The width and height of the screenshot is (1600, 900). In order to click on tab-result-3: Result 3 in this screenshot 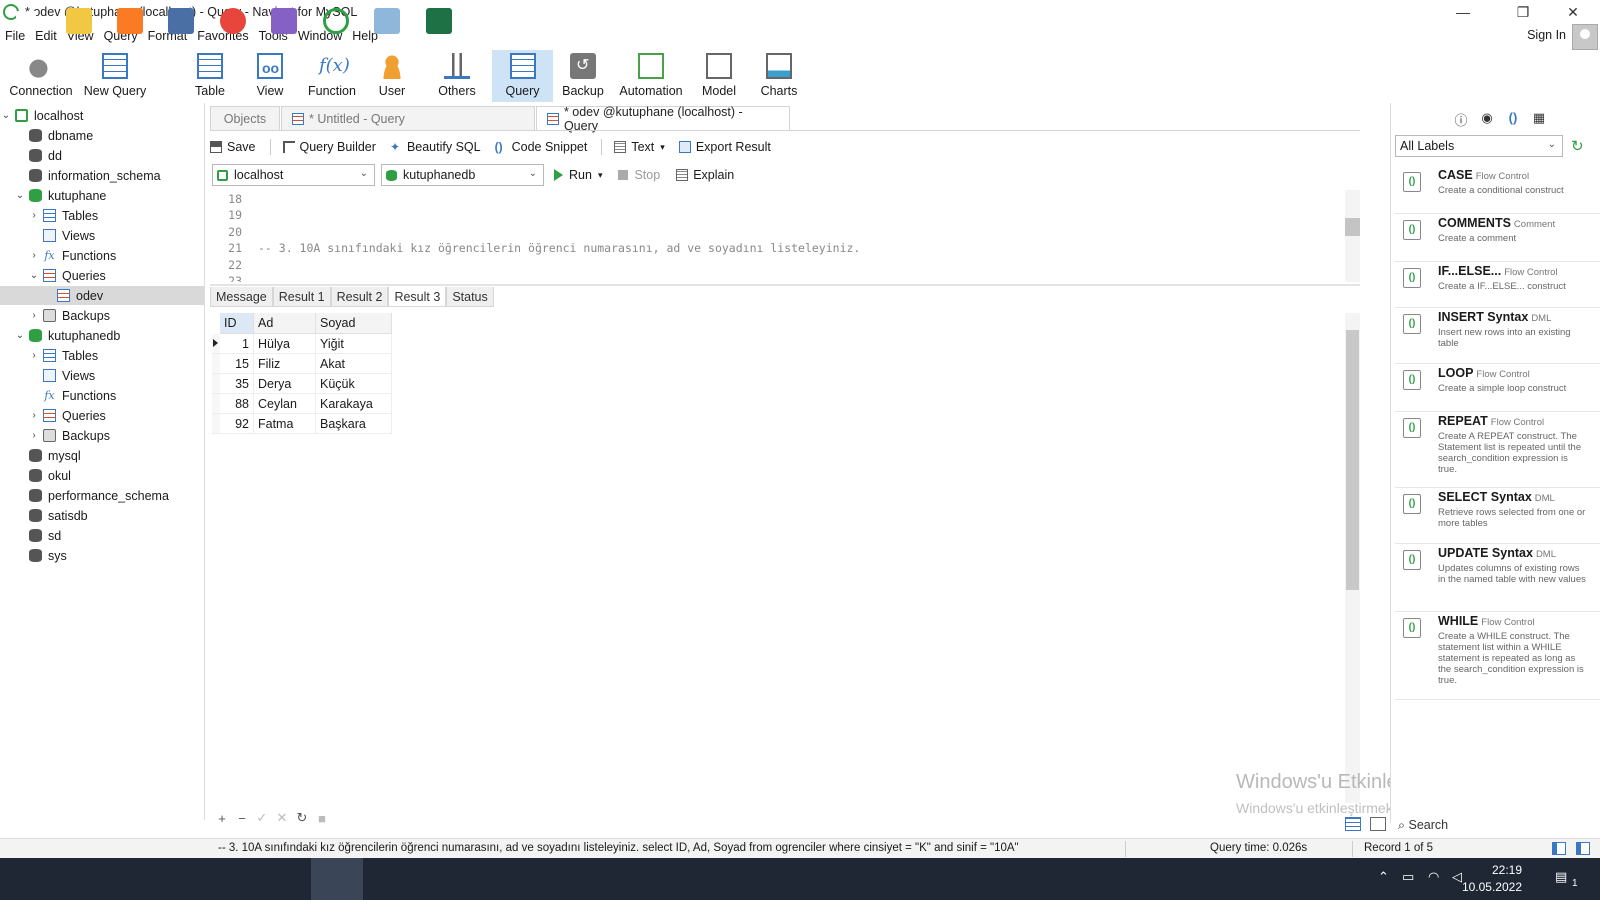, I will do `click(417, 297)`.